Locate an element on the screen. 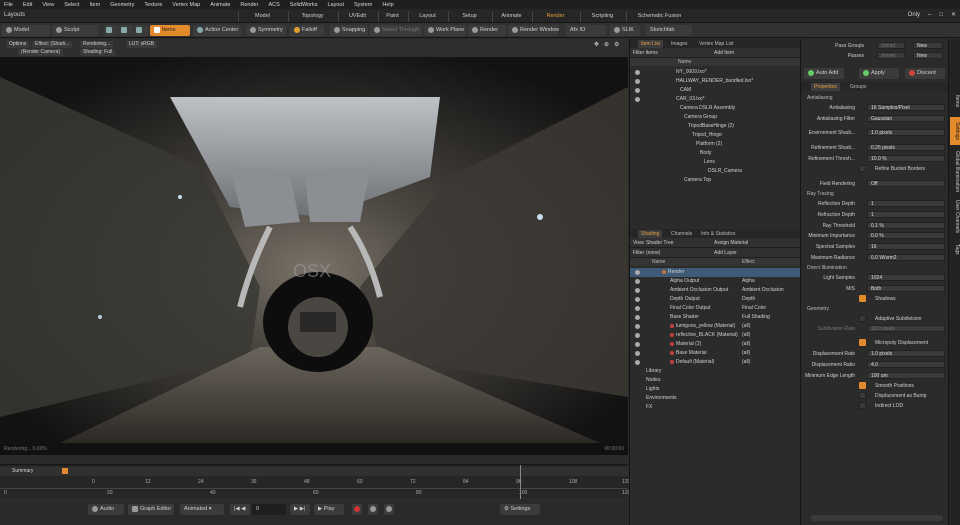 This screenshot has height=525, width=960. layout-tab-render: Render is located at coordinates (555, 16).